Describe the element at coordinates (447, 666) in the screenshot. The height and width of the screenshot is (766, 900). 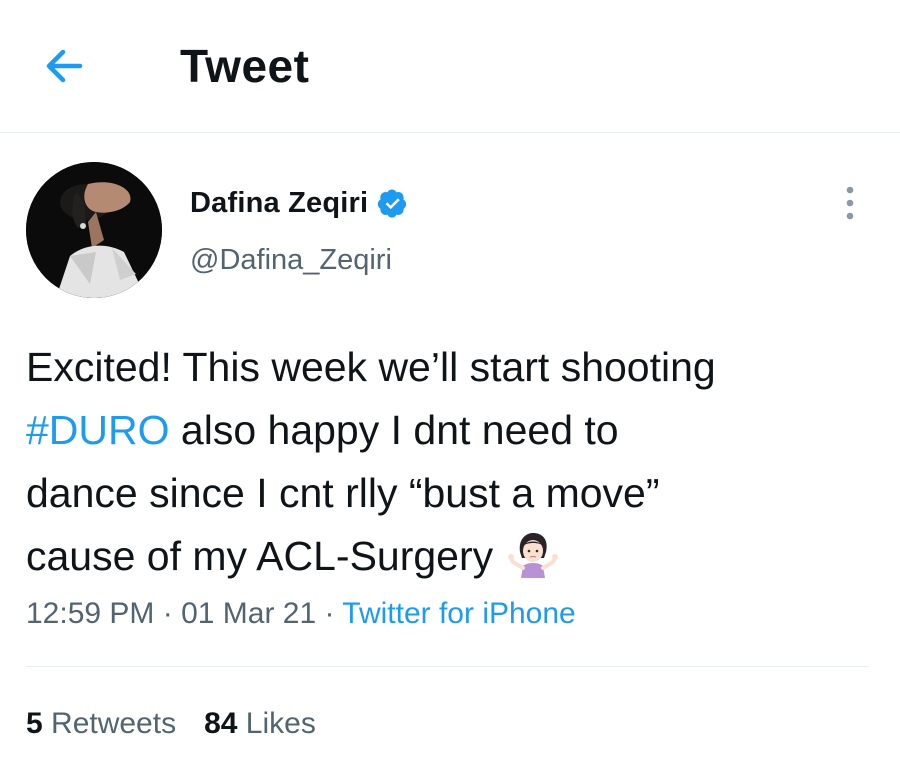
I see `meta-divider` at that location.